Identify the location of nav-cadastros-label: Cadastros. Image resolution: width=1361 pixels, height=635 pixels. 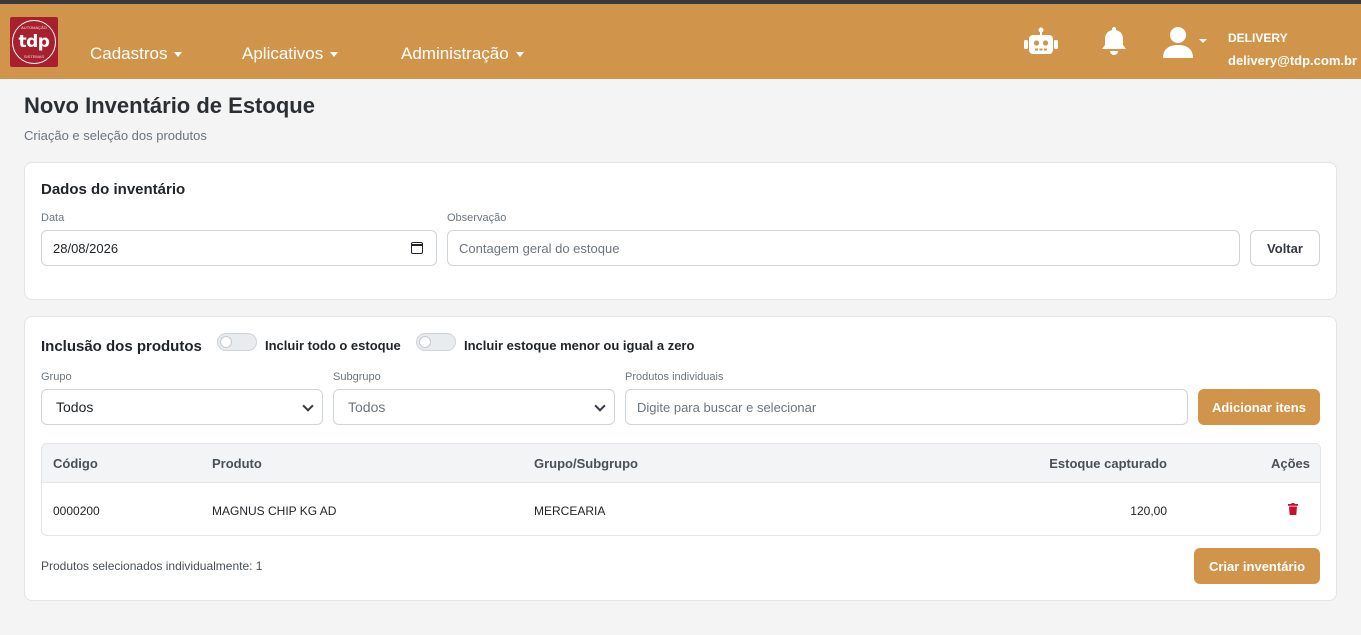
(129, 53).